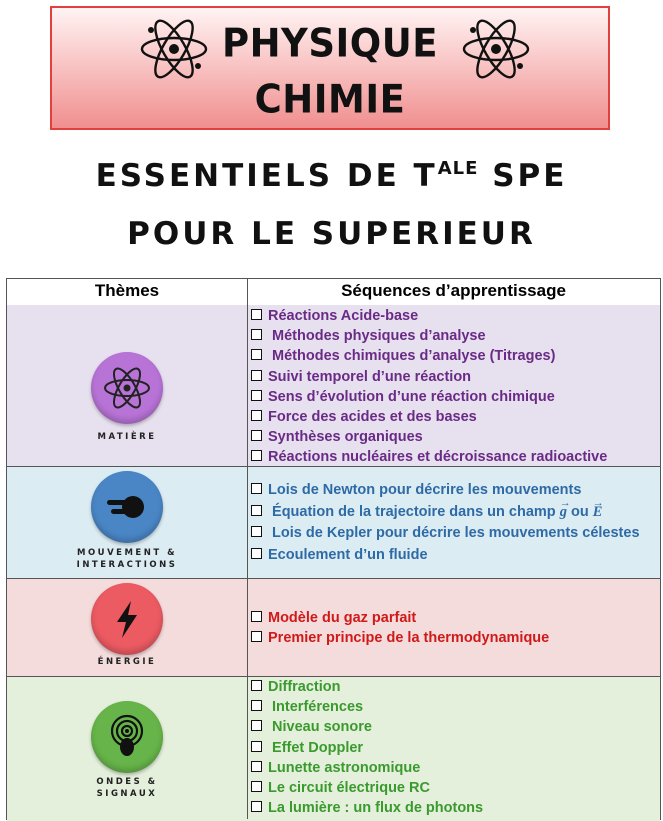 The width and height of the screenshot is (663, 821). What do you see at coordinates (456, 556) in the screenshot?
I see `list-item: Ecoulement d’un fluide` at bounding box center [456, 556].